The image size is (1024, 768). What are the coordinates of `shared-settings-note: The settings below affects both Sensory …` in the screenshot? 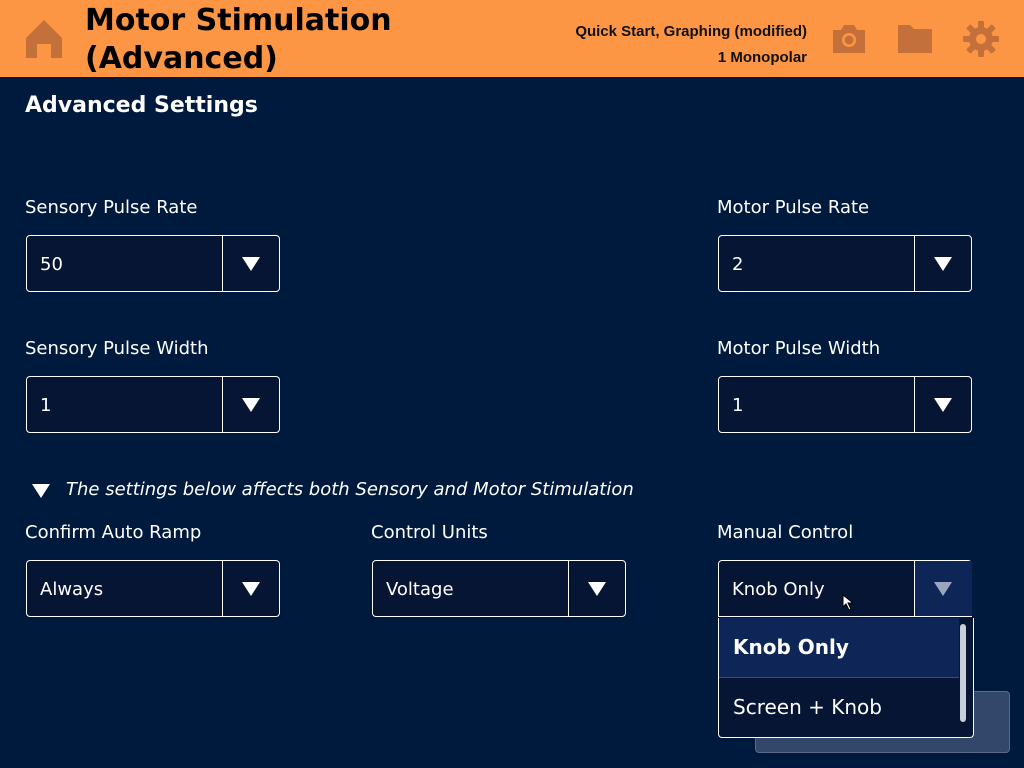 It's located at (350, 489).